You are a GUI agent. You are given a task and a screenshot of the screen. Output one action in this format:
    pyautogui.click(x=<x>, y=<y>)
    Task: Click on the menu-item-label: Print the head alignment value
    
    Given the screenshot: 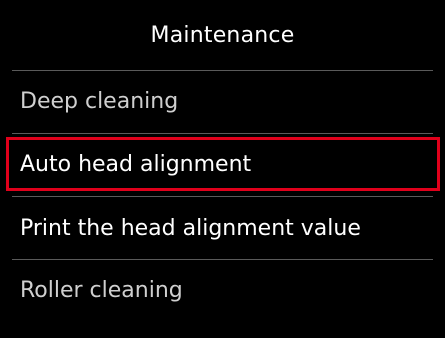 What is the action you would take?
    pyautogui.click(x=190, y=228)
    